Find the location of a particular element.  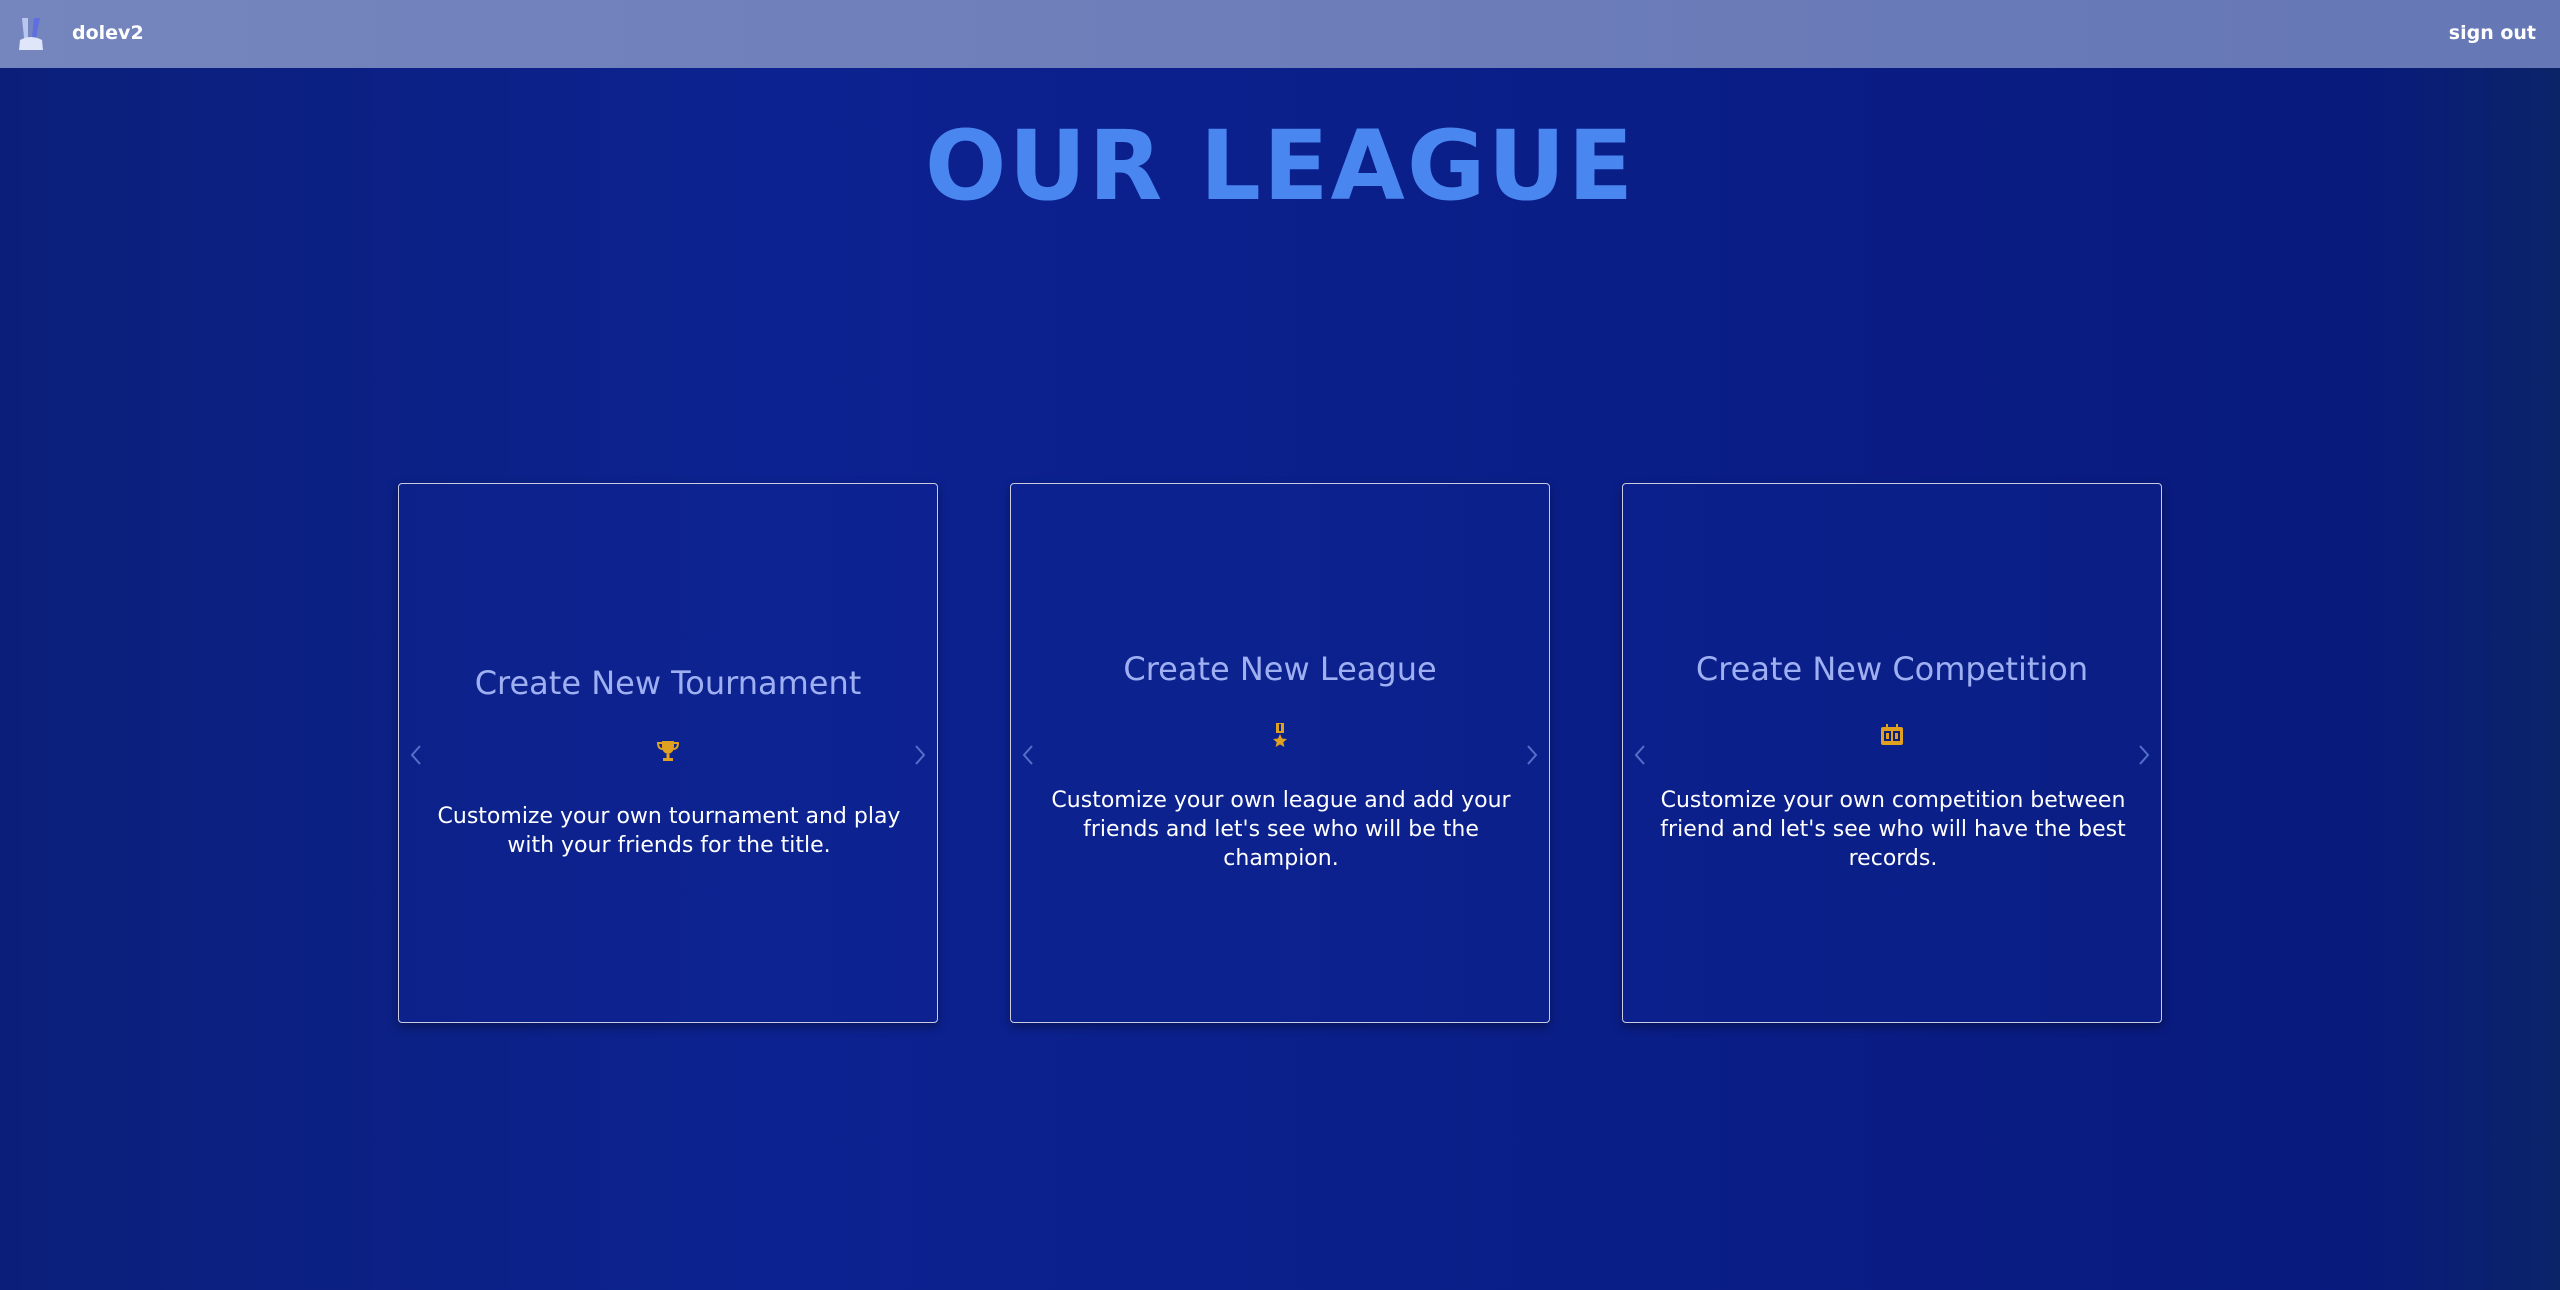

scoreboard-icon is located at coordinates (1892, 734).